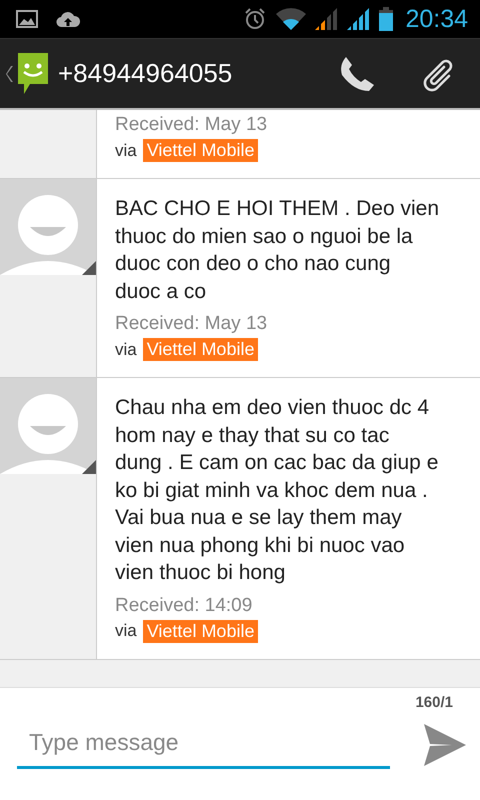 Image resolution: width=480 pixels, height=800 pixels. I want to click on clock-time: 20:34, so click(436, 19).